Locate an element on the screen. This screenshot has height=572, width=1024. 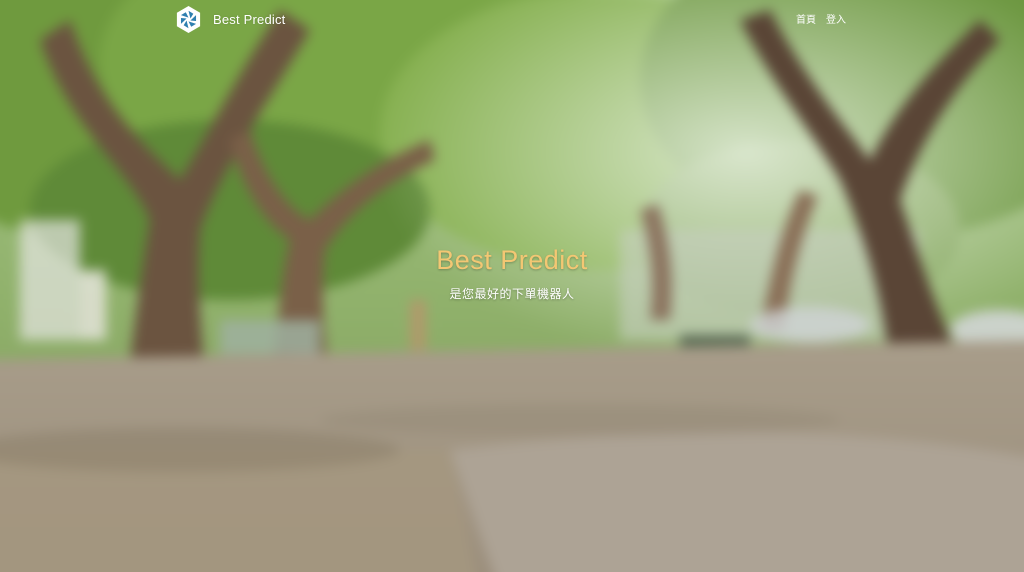
main-nav: 首頁 登入 is located at coordinates (821, 18).